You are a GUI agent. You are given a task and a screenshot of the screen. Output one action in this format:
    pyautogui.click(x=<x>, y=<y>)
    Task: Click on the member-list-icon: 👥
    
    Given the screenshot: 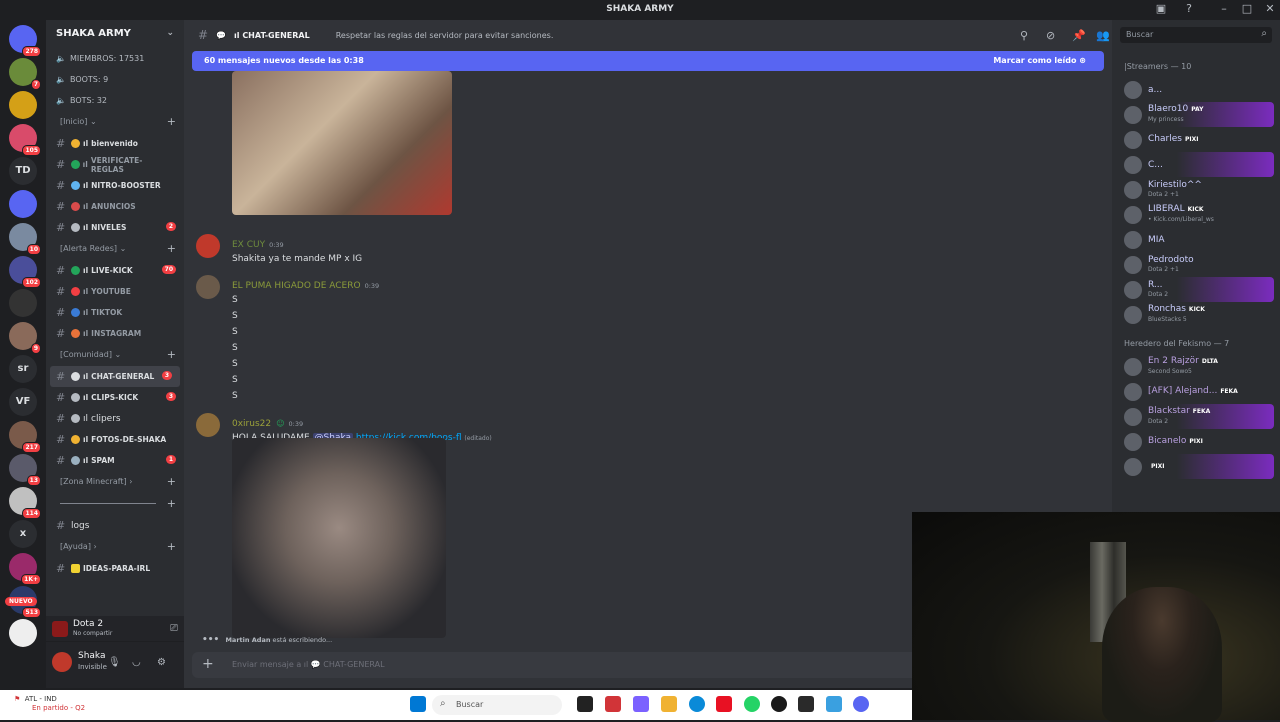 What is the action you would take?
    pyautogui.click(x=1103, y=35)
    